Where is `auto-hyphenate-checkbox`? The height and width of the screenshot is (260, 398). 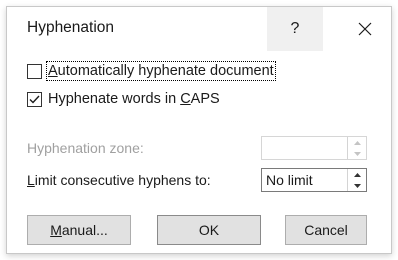 auto-hyphenate-checkbox is located at coordinates (34, 71).